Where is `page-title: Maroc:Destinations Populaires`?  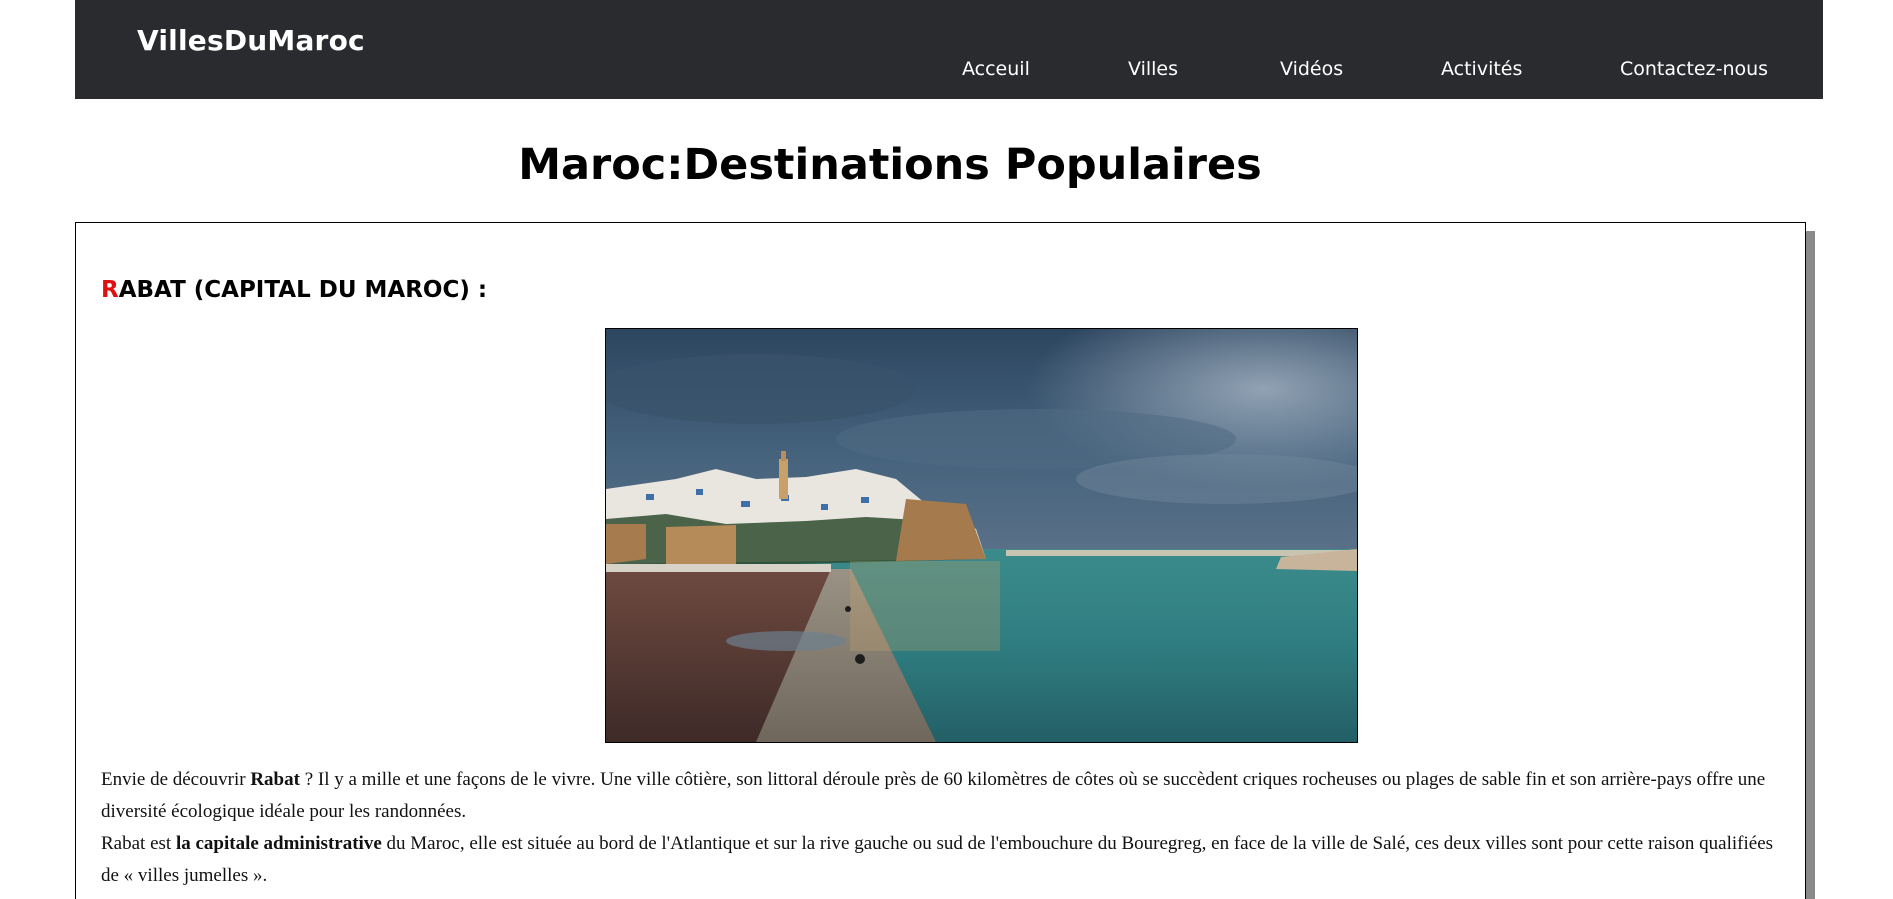
page-title: Maroc:Destinations Populaires is located at coordinates (890, 165).